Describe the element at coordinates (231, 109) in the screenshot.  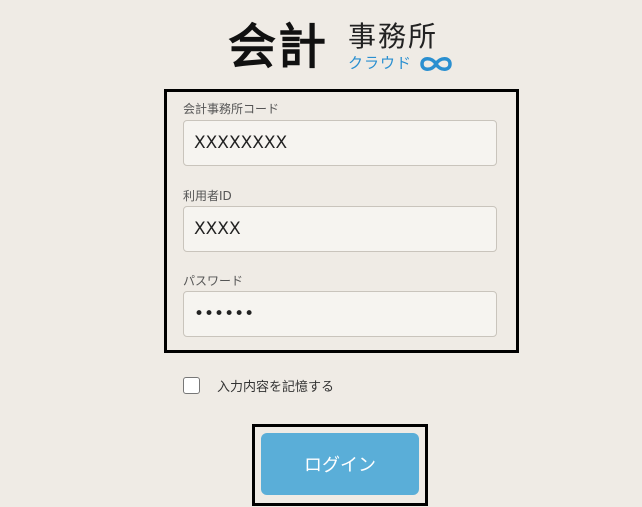
I see `office-code-label: 会計事務所コード` at that location.